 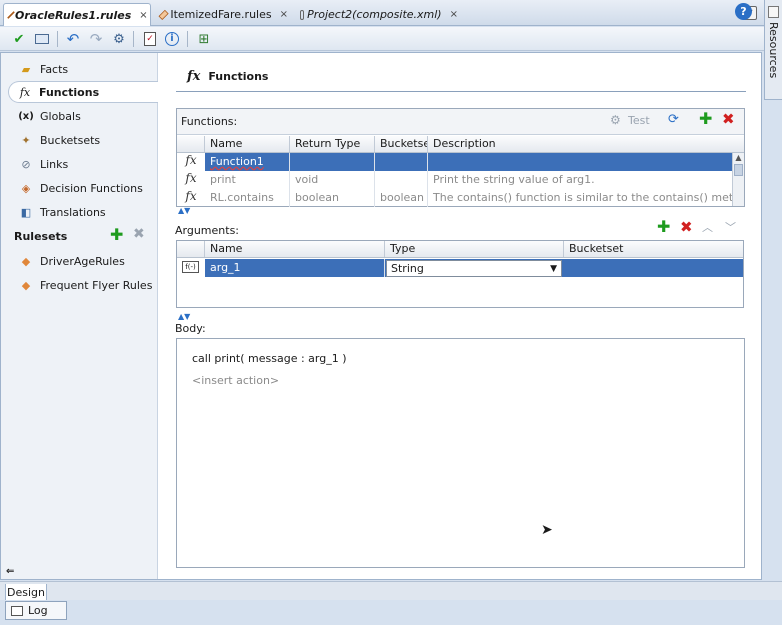 I want to click on function-name-cell: print, so click(x=247, y=180).